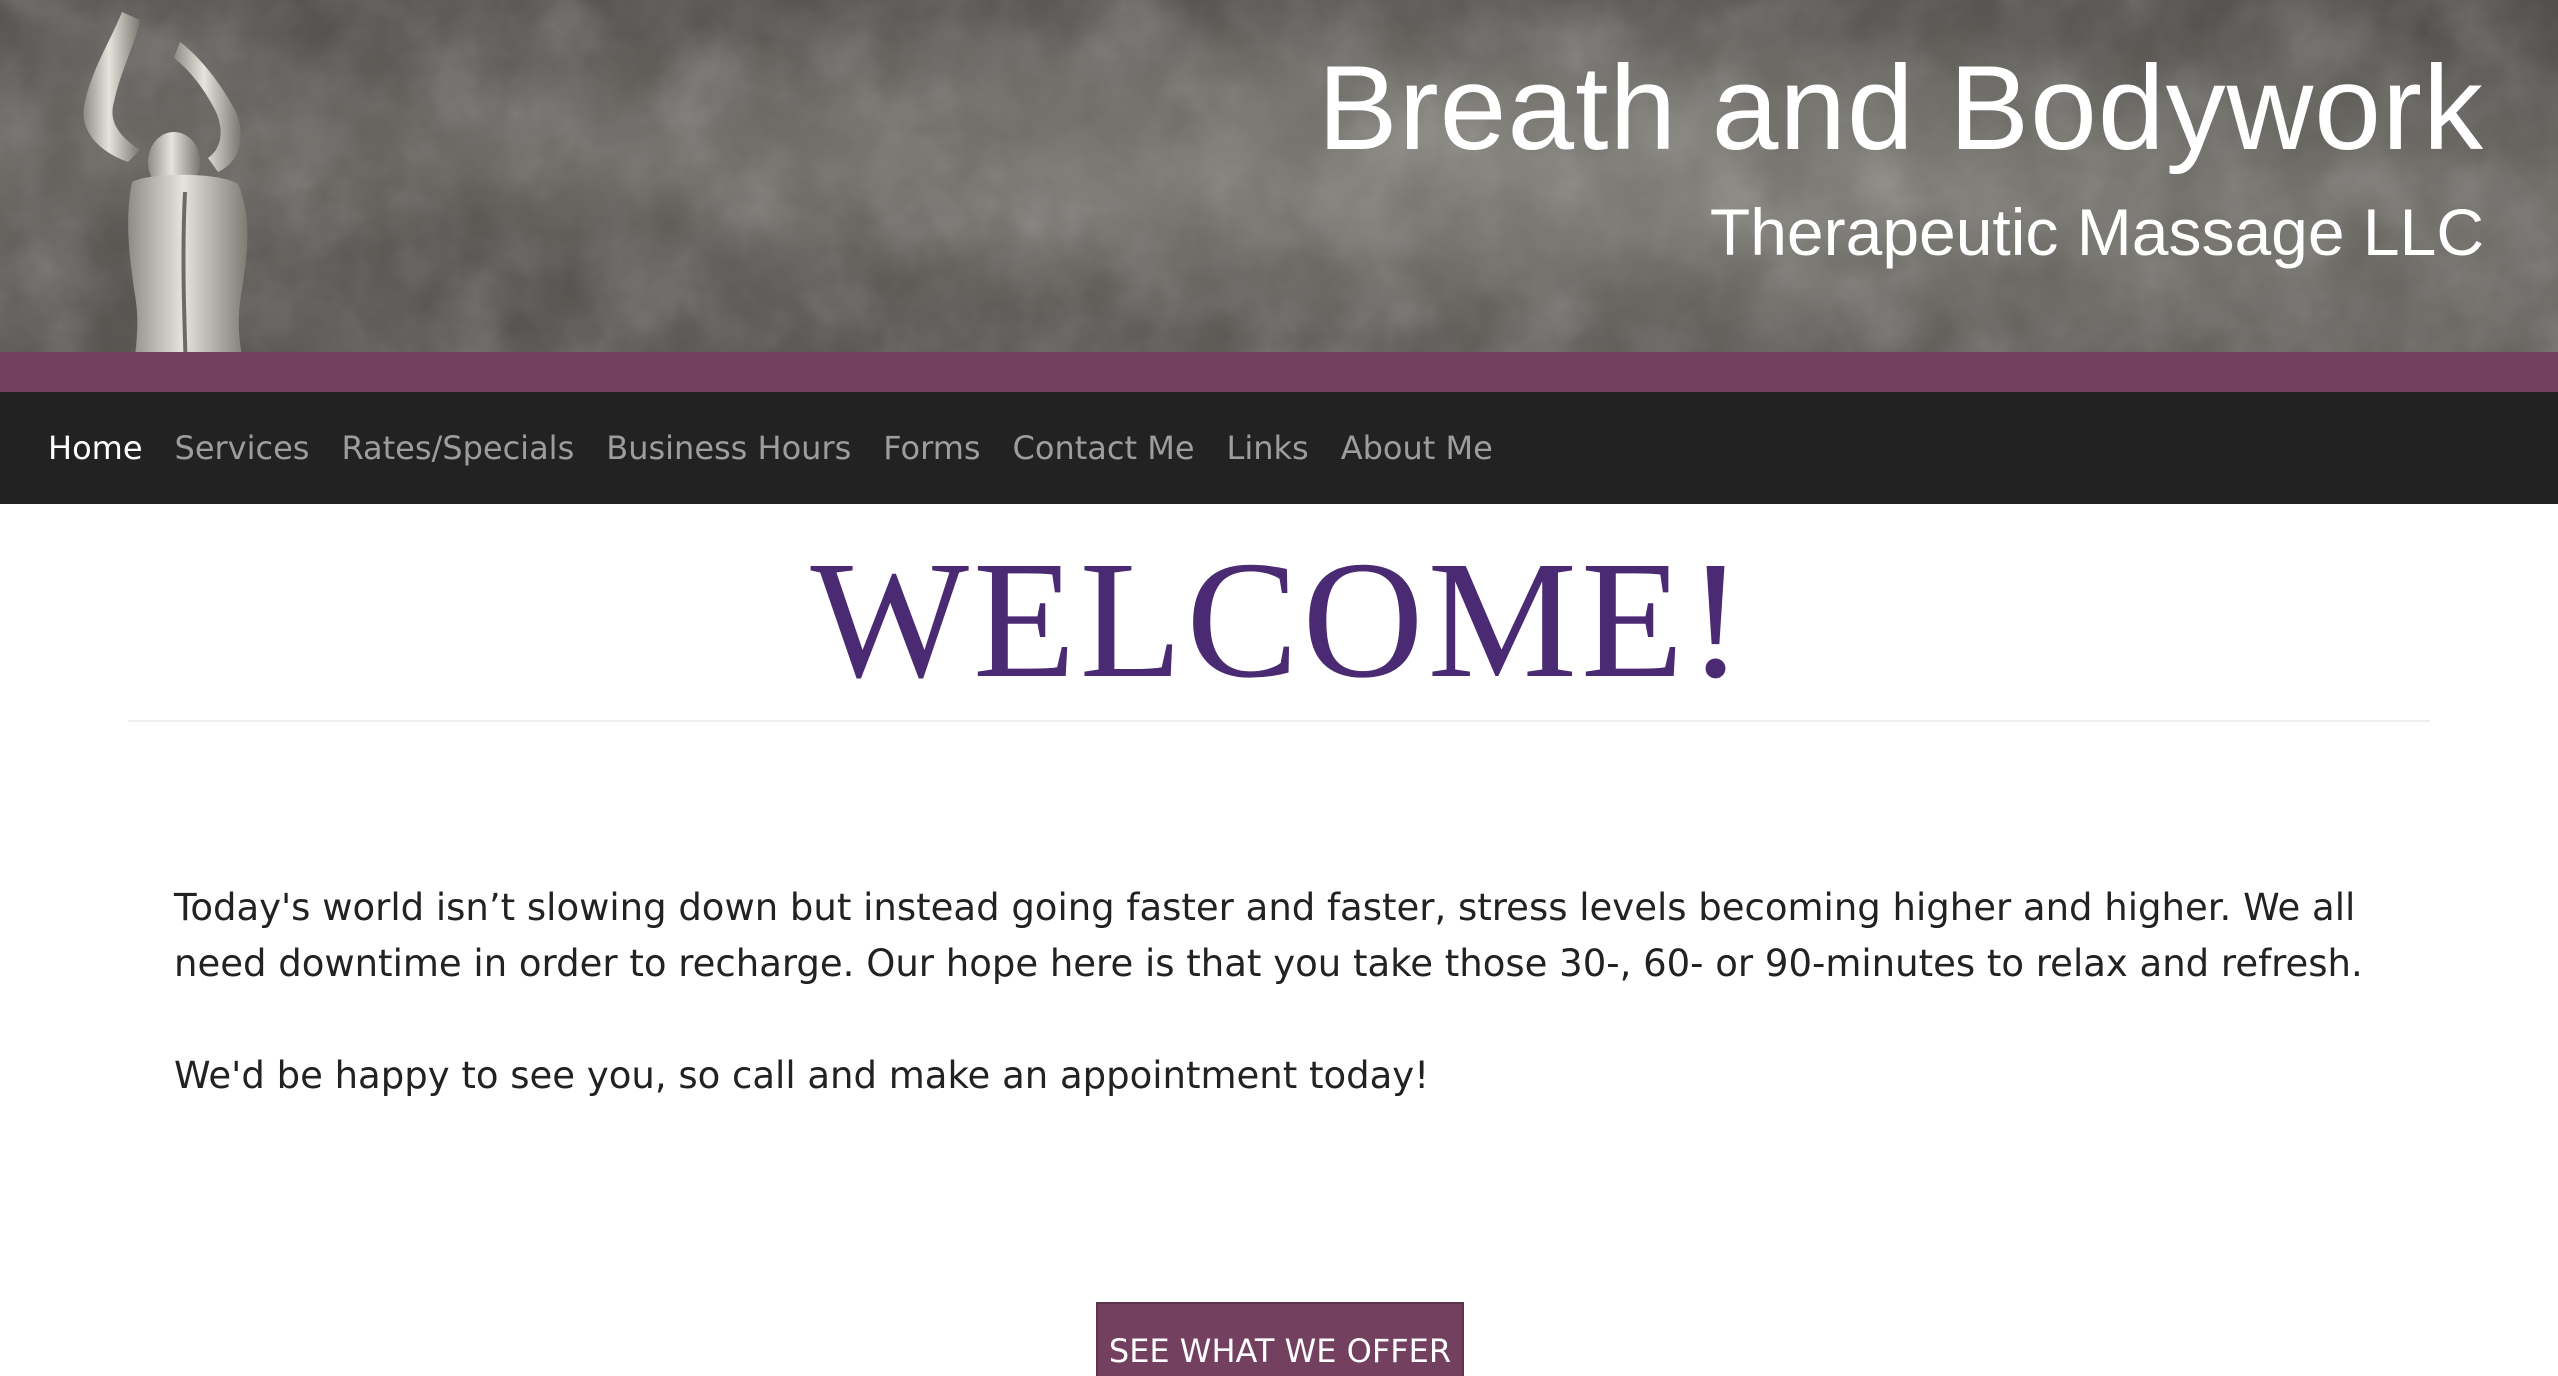 The width and height of the screenshot is (2558, 1376). Describe the element at coordinates (1900, 108) in the screenshot. I see `site-title: Breath and Bodywork` at that location.